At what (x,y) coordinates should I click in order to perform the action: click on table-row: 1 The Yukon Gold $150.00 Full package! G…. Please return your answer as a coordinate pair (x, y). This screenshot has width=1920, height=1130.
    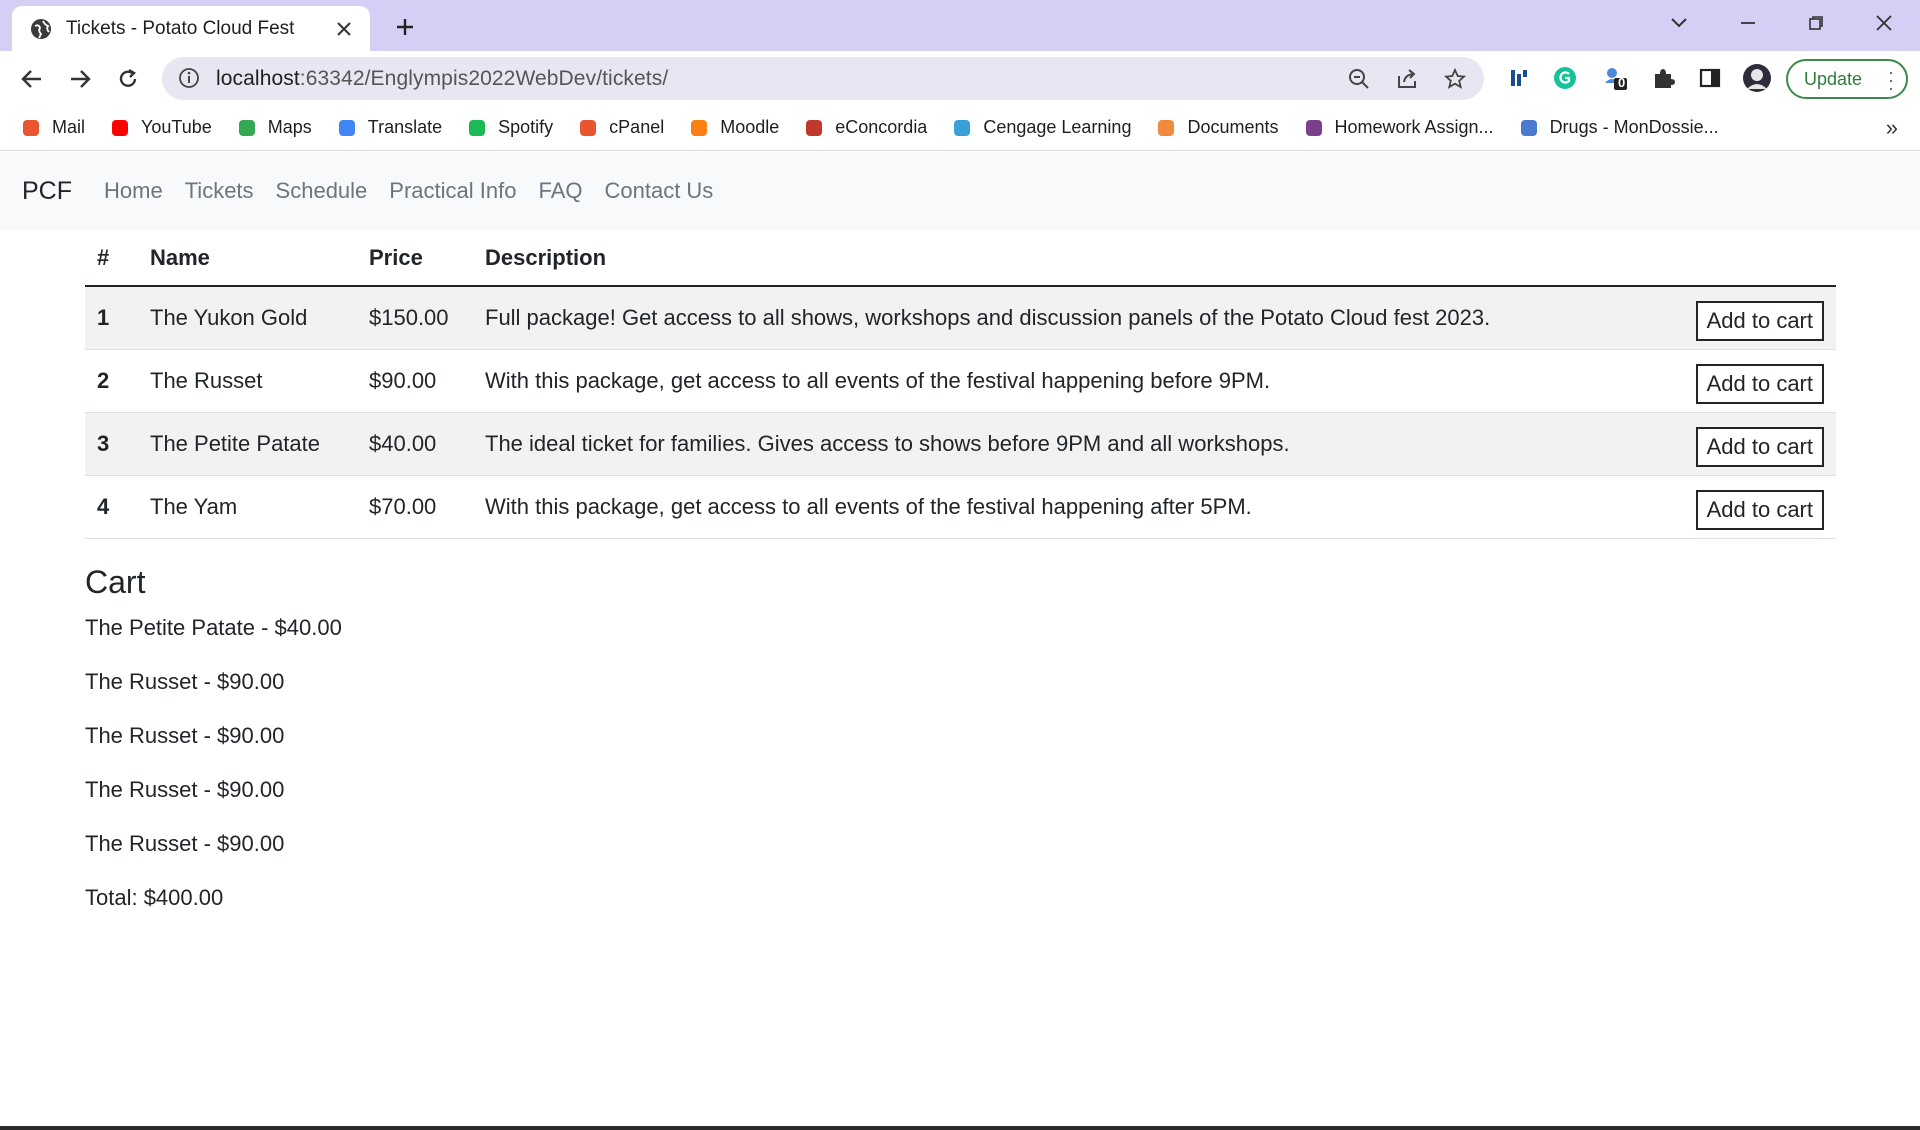
    Looking at the image, I should click on (960, 318).